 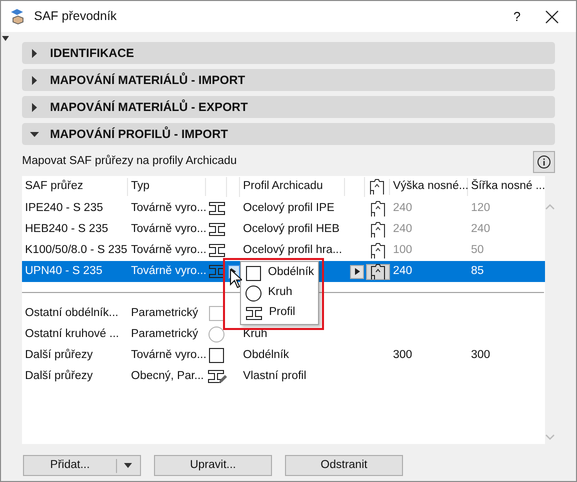 What do you see at coordinates (254, 313) in the screenshot?
I see `i-beam-icon` at bounding box center [254, 313].